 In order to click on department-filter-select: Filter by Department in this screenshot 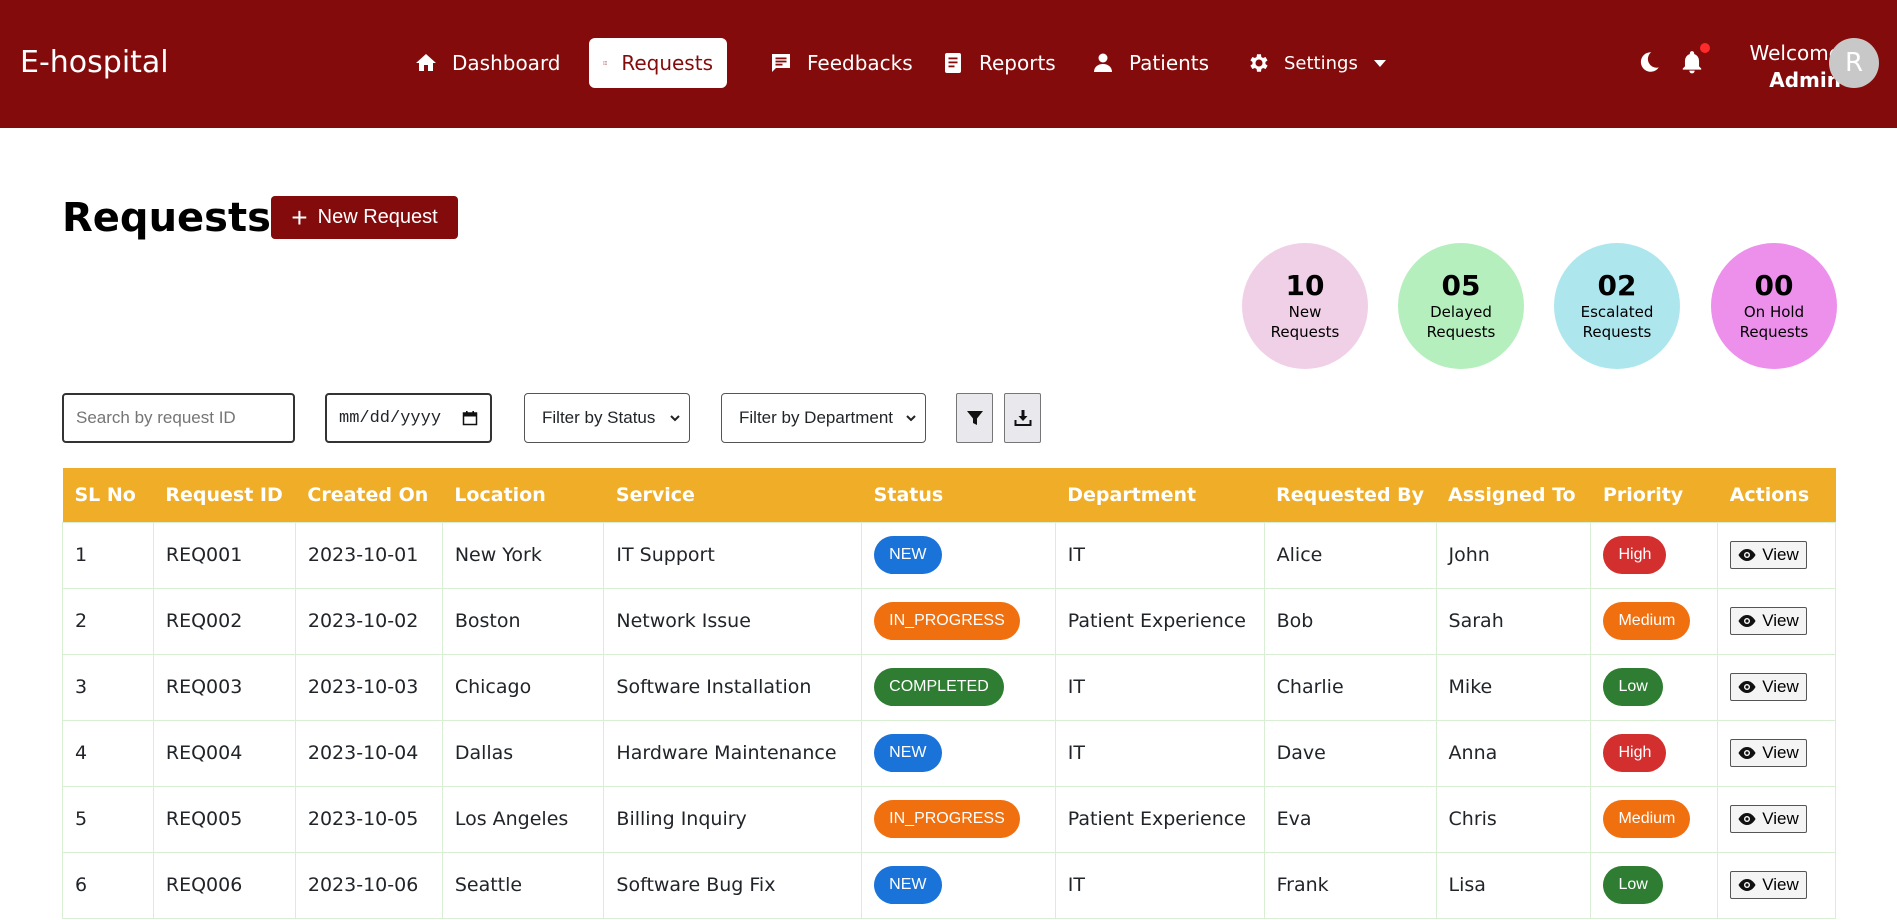, I will do `click(823, 418)`.